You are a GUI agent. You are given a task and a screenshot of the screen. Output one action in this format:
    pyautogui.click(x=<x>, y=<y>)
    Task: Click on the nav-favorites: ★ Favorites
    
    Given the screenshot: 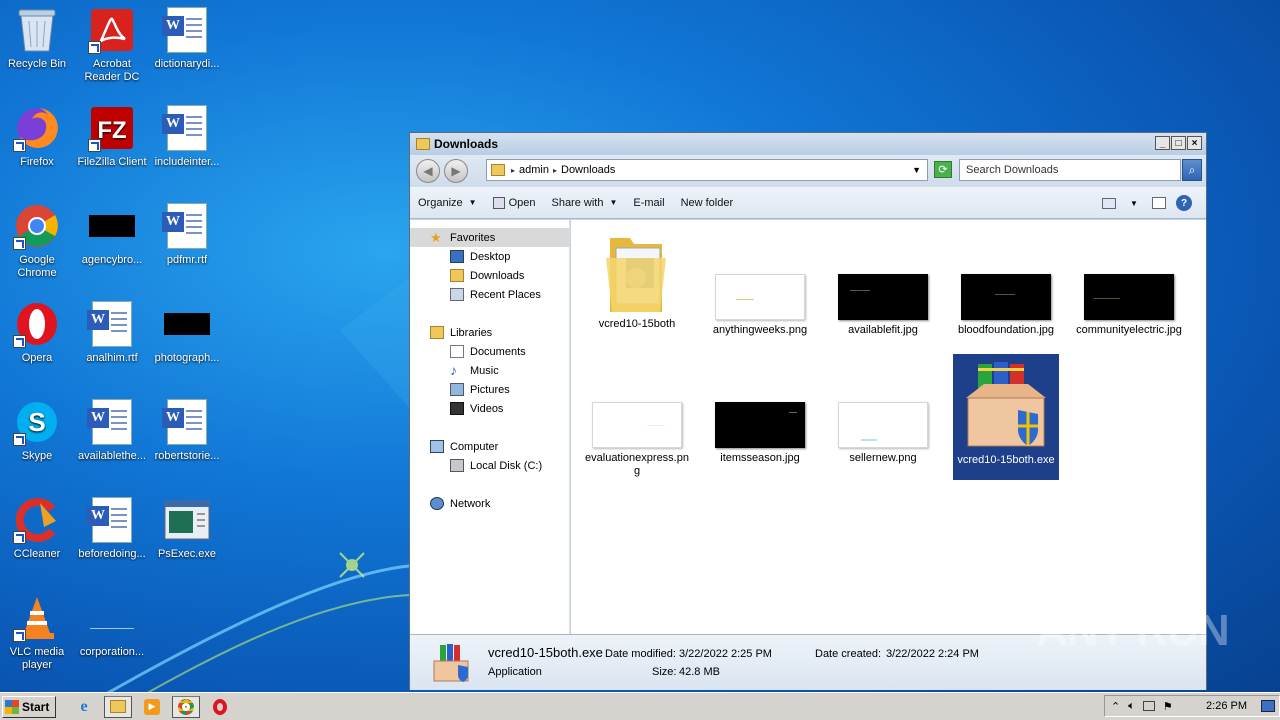 What is the action you would take?
    pyautogui.click(x=489, y=237)
    